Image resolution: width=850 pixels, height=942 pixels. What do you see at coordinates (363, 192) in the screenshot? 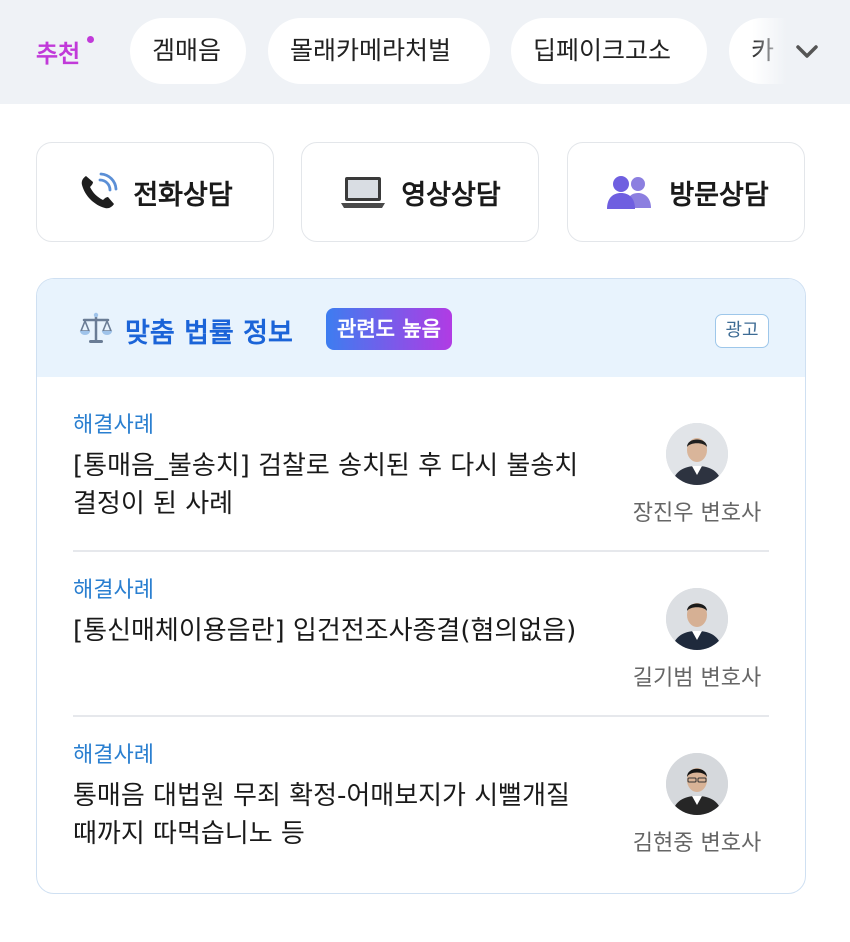
I see `laptop-icon` at bounding box center [363, 192].